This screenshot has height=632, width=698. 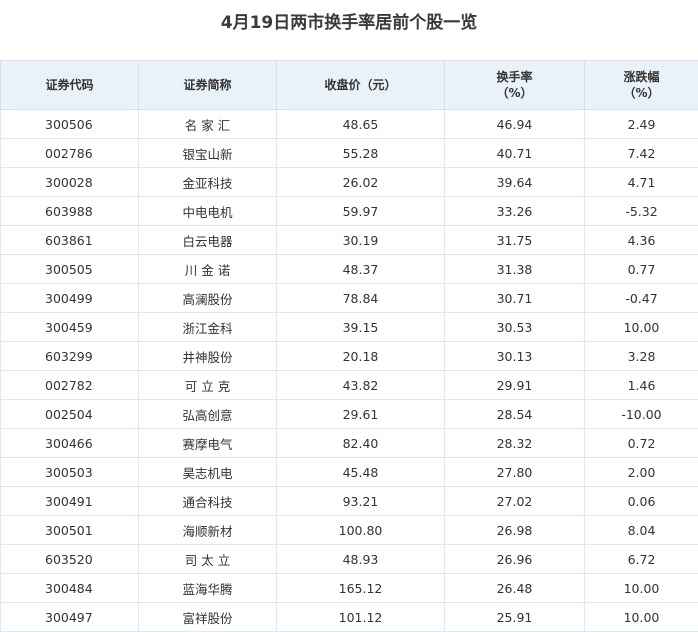 I want to click on stock-name-link: 银宝山新, so click(x=207, y=154).